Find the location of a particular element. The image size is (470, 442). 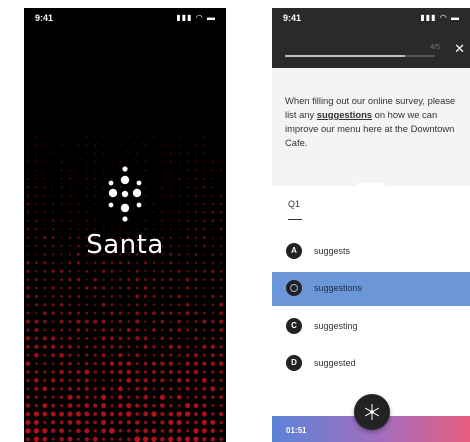

signal-icon: ▮▮▮ is located at coordinates (184, 17).